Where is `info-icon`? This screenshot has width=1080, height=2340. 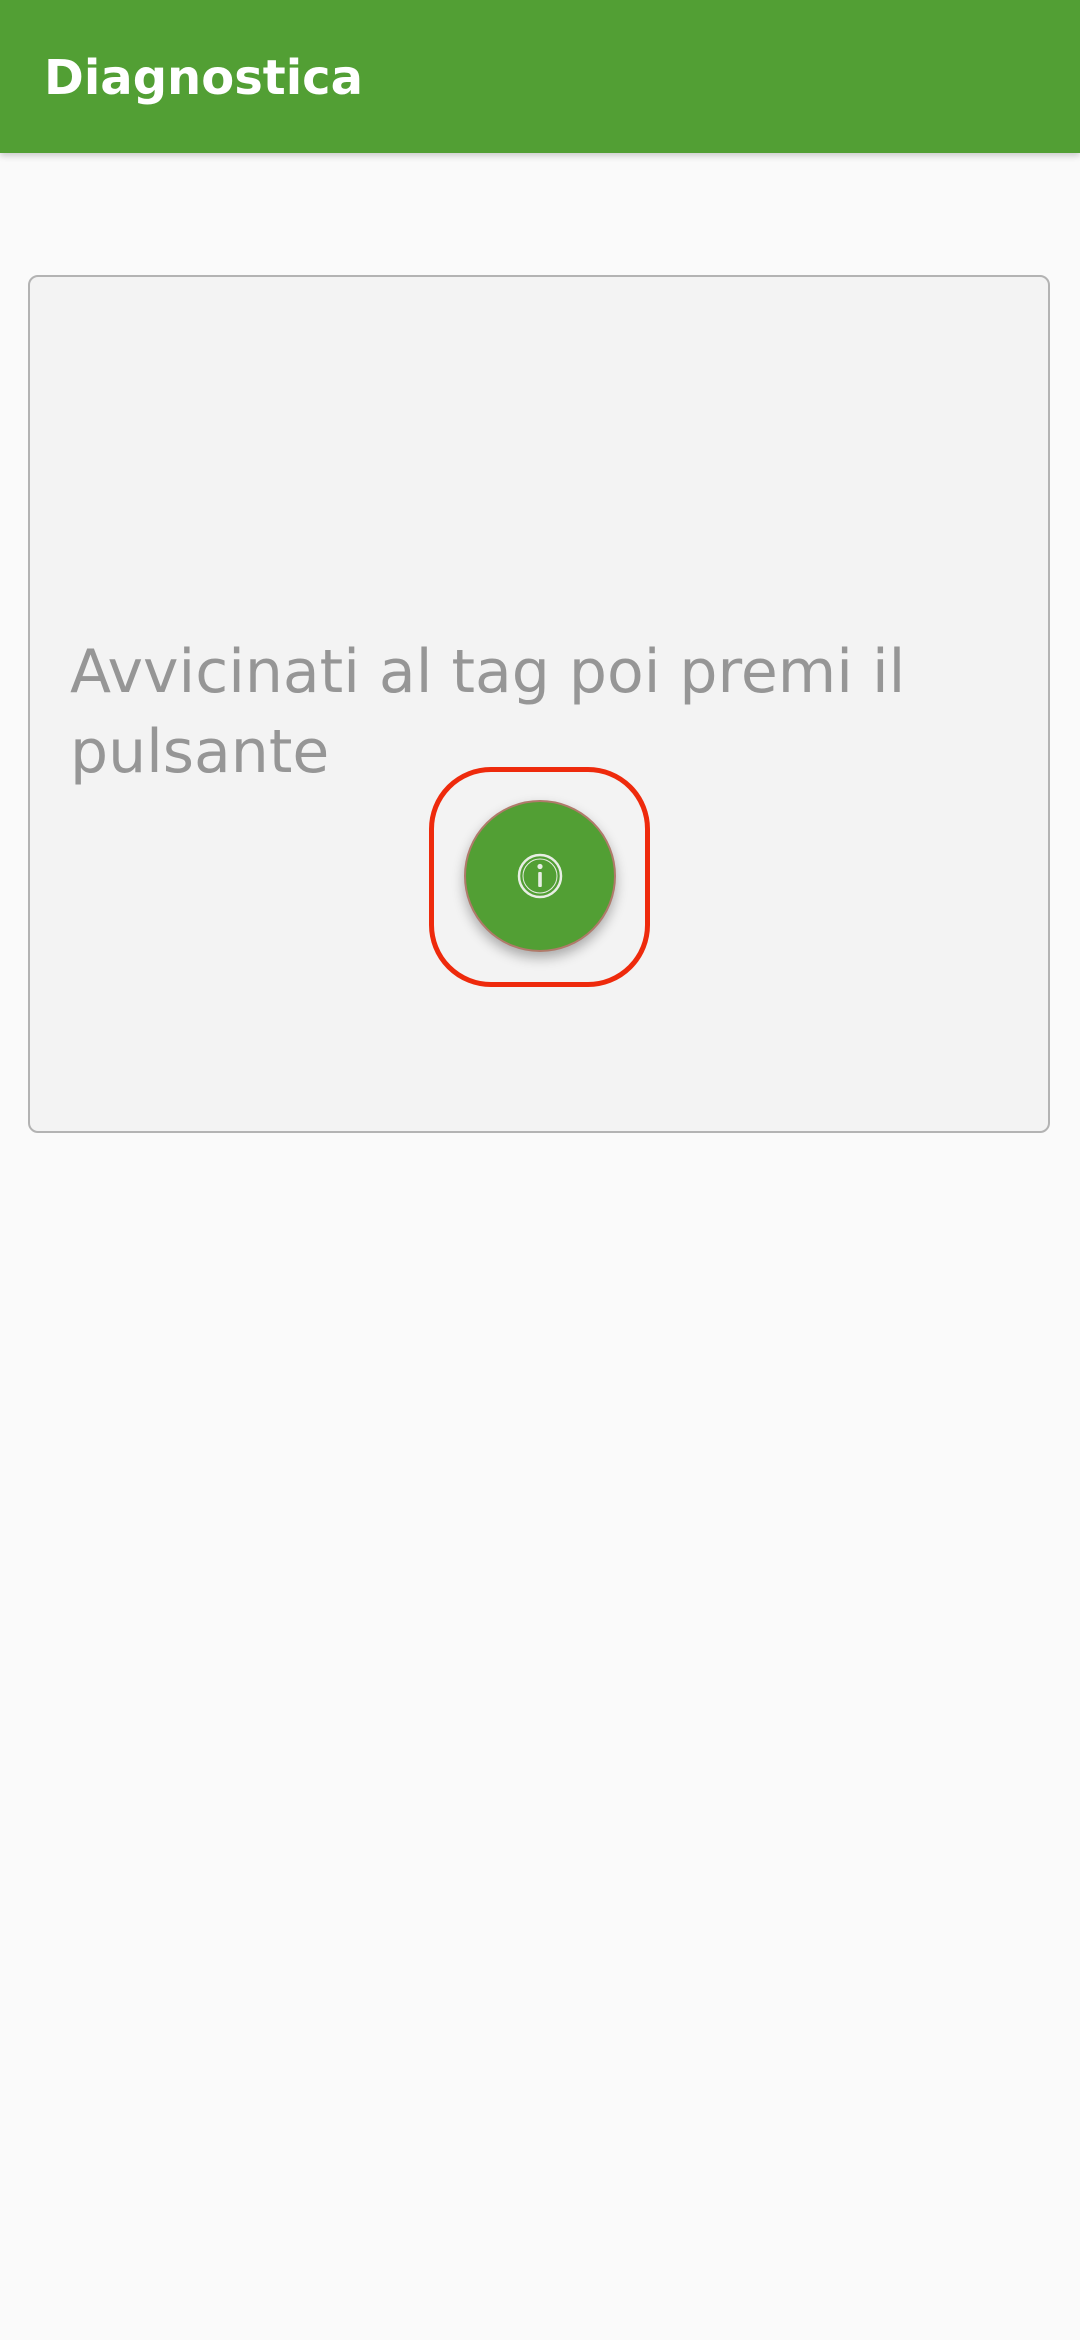 info-icon is located at coordinates (540, 876).